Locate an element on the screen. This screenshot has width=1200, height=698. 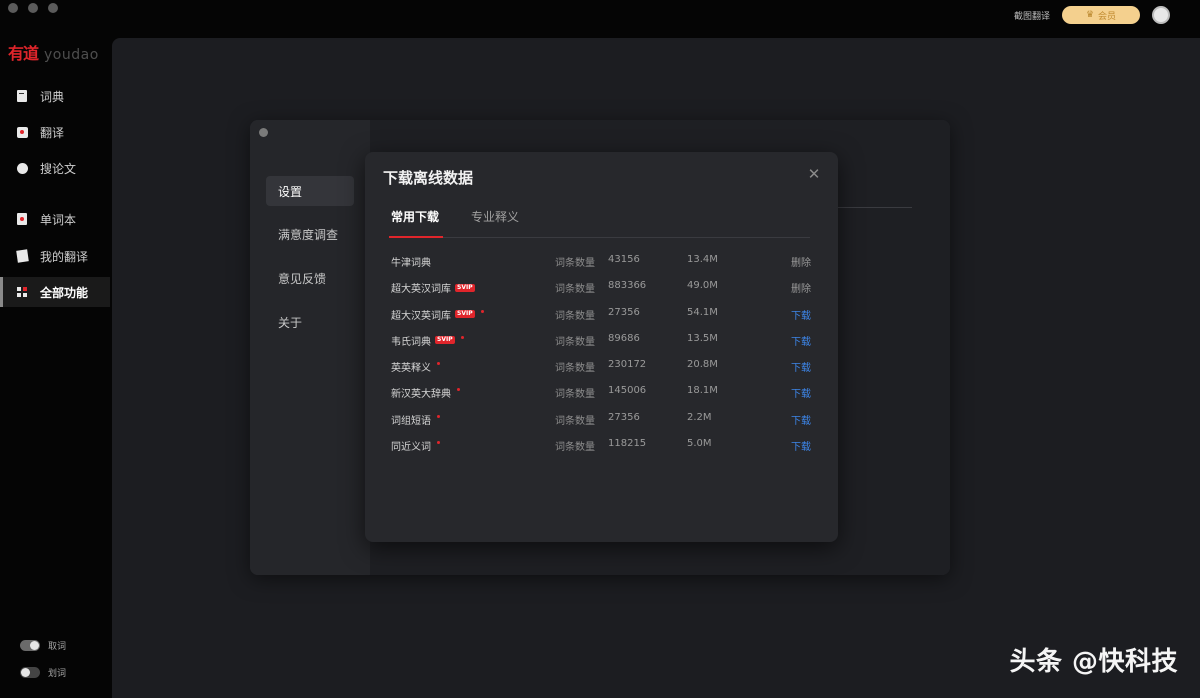
list-item: 超大英汉词库 SVIP 词条数量 883366 49.0M 删除 is located at coordinates (601, 286).